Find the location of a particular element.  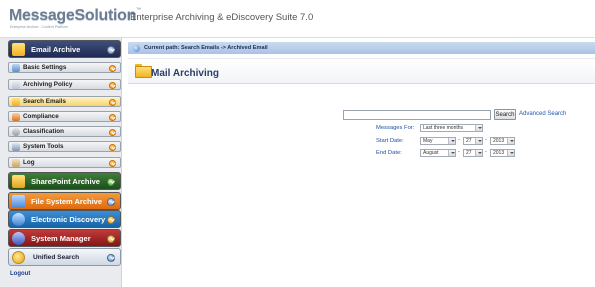

start-month-select: May is located at coordinates (438, 141).